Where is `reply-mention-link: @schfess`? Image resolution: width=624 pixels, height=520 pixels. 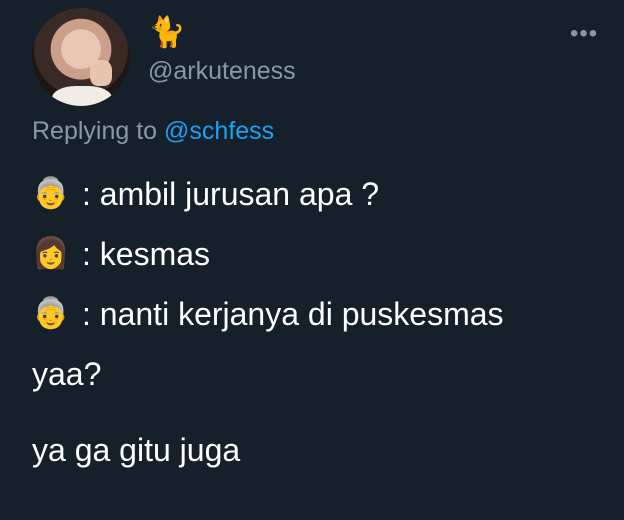
reply-mention-link: @schfess is located at coordinates (219, 131).